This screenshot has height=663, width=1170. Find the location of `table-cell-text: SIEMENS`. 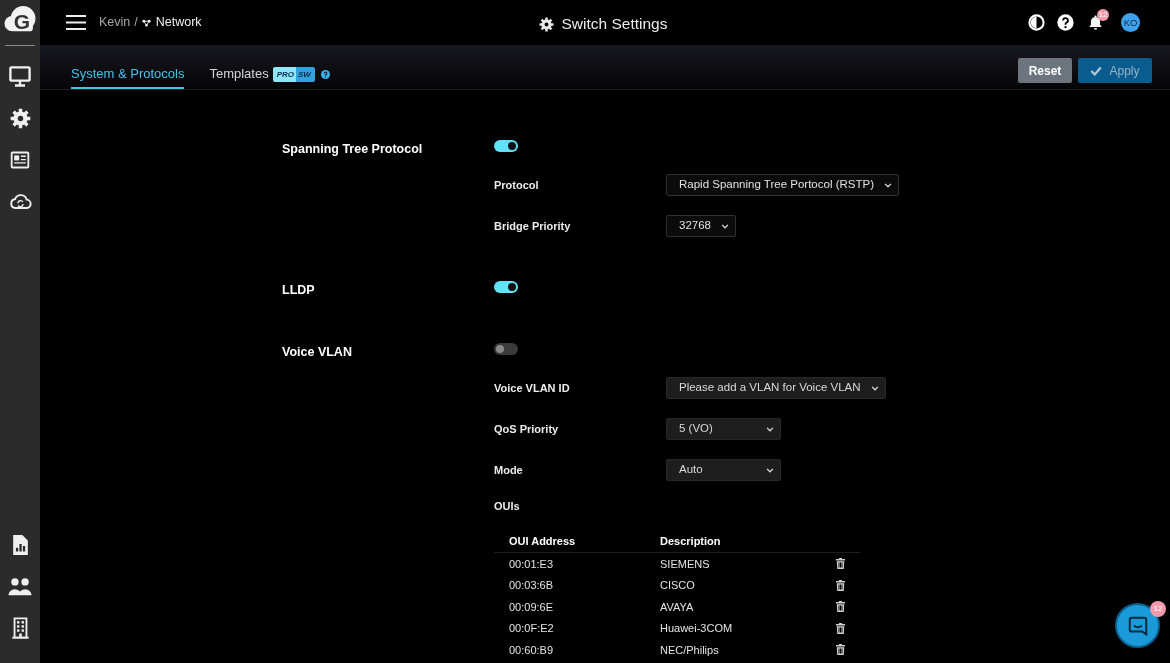

table-cell-text: SIEMENS is located at coordinates (685, 564).